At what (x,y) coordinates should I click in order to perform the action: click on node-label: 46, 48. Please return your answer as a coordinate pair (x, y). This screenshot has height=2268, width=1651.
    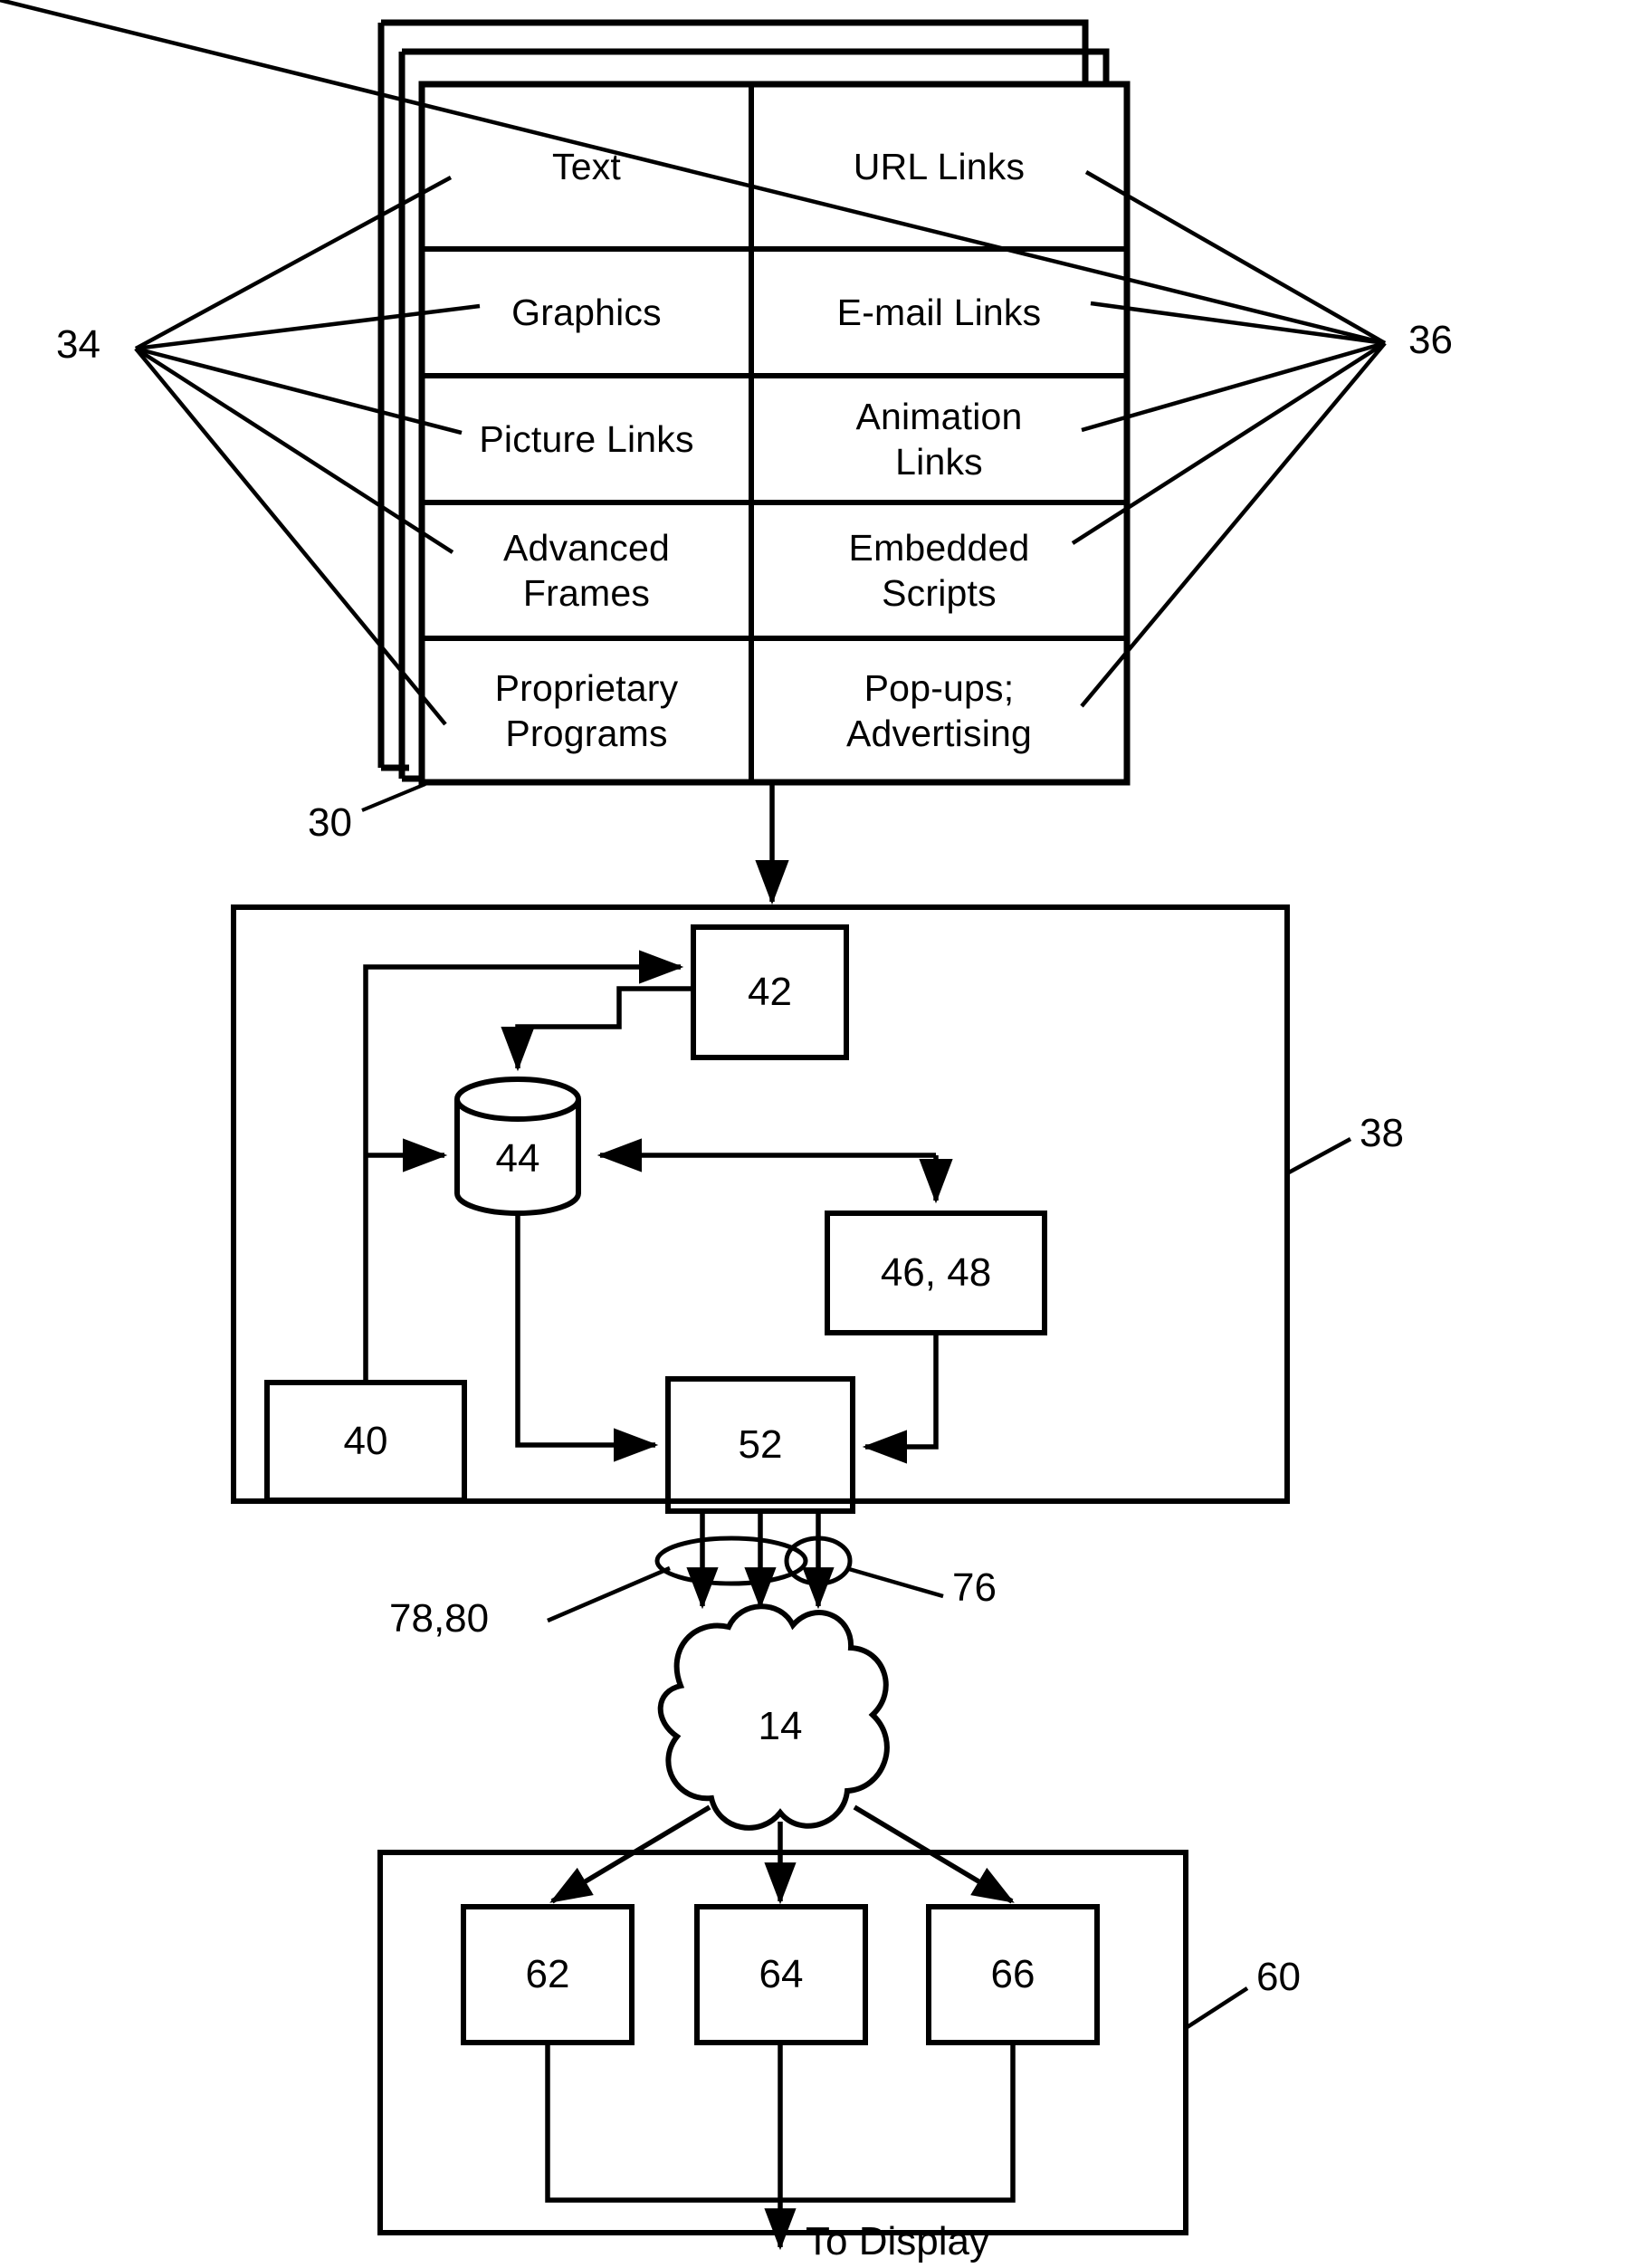
    Looking at the image, I should click on (936, 1272).